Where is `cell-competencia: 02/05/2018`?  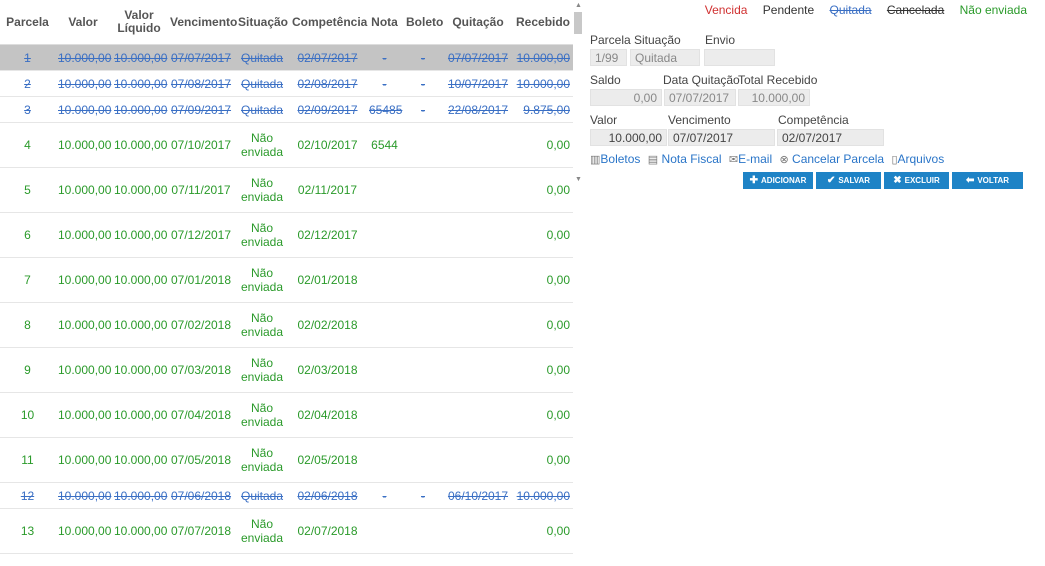
cell-competencia: 02/05/2018 is located at coordinates (327, 460).